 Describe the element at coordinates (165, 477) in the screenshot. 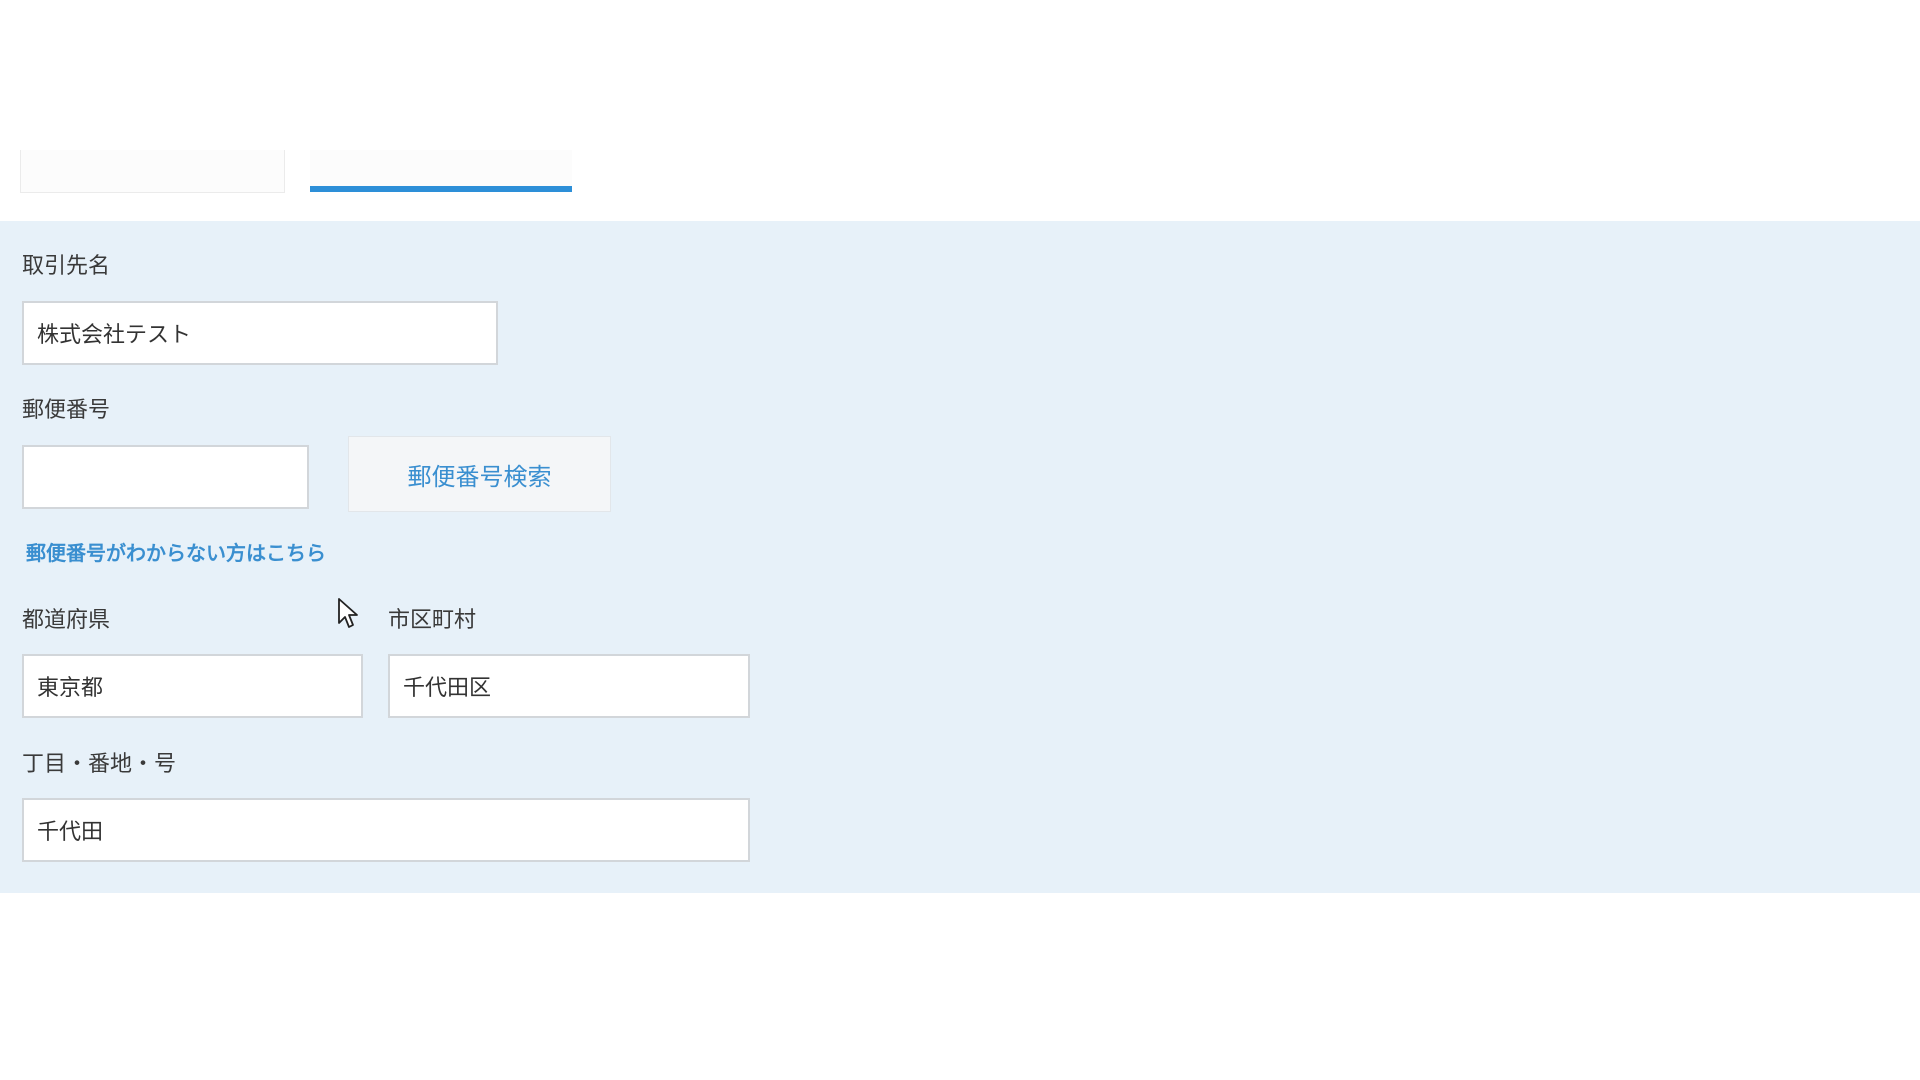

I see `postal-code-input` at that location.